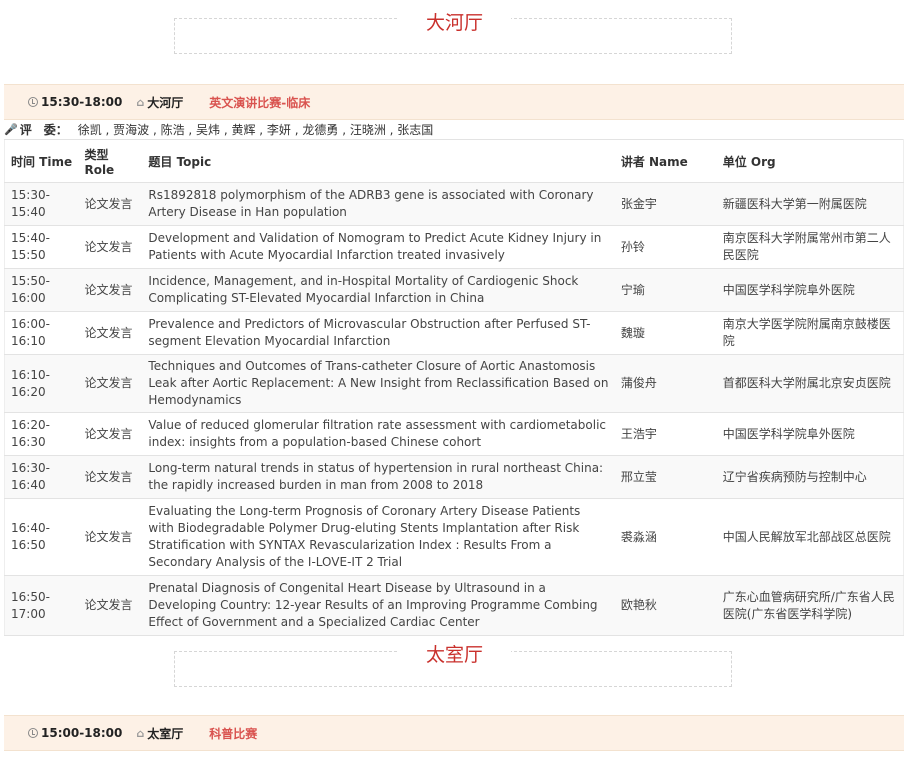 Image resolution: width=909 pixels, height=762 pixels. What do you see at coordinates (454, 102) in the screenshot?
I see `session-header: 15:30-18:00 ⌂ 大河厅 英文演讲比赛-临床` at bounding box center [454, 102].